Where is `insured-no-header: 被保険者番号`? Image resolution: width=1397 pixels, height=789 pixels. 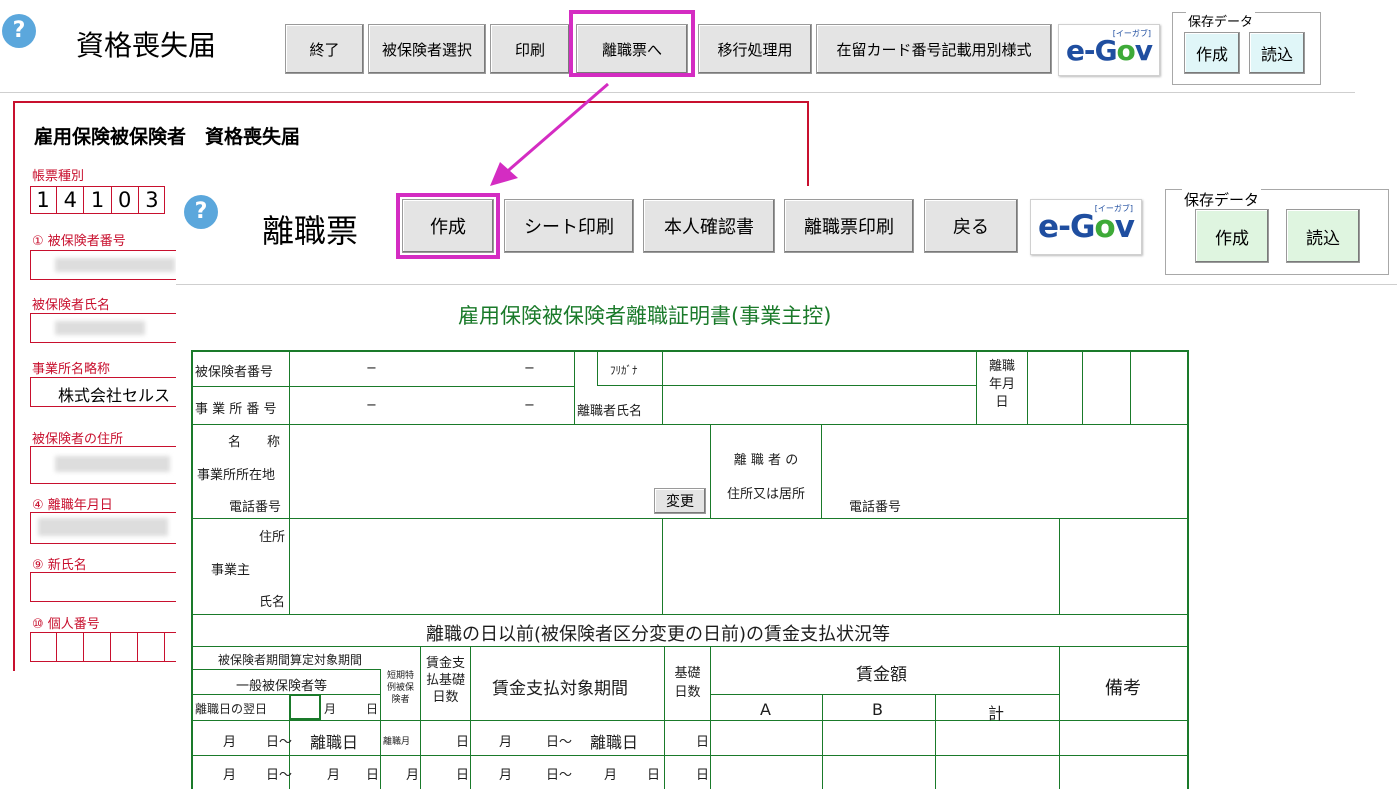
insured-no-header: 被保険者番号 is located at coordinates (234, 372).